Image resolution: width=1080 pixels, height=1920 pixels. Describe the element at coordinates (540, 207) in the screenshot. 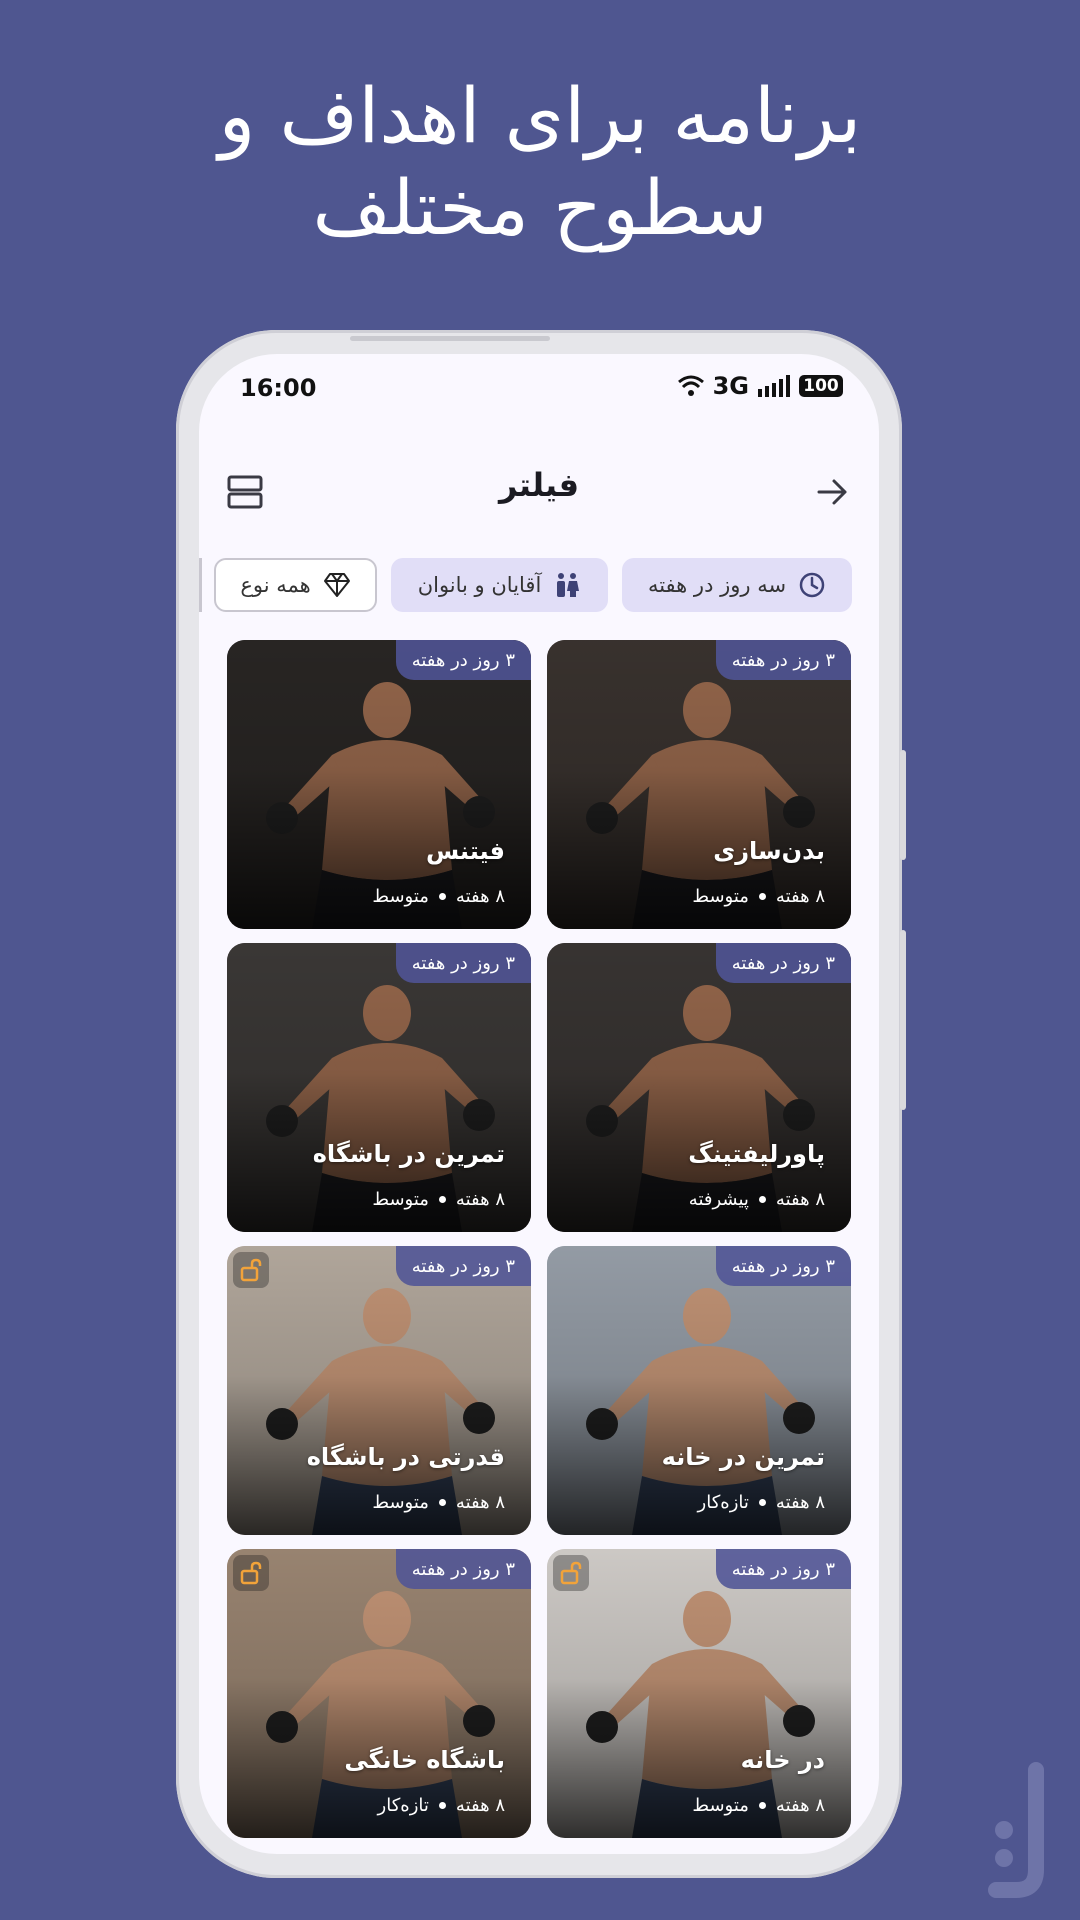

I see `headline-line-2: سطوح مختلف` at that location.